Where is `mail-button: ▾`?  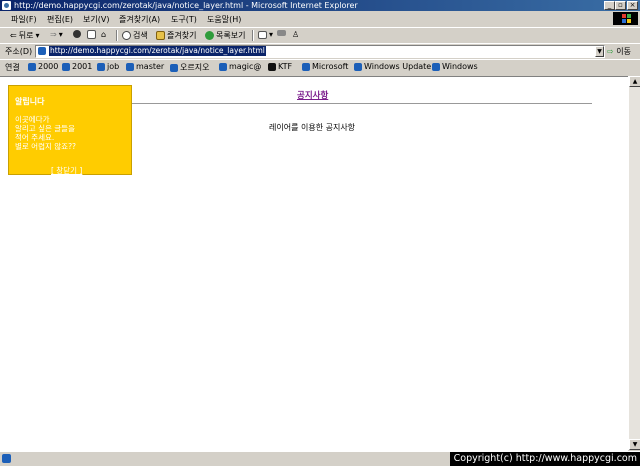 mail-button: ▾ is located at coordinates (265, 34).